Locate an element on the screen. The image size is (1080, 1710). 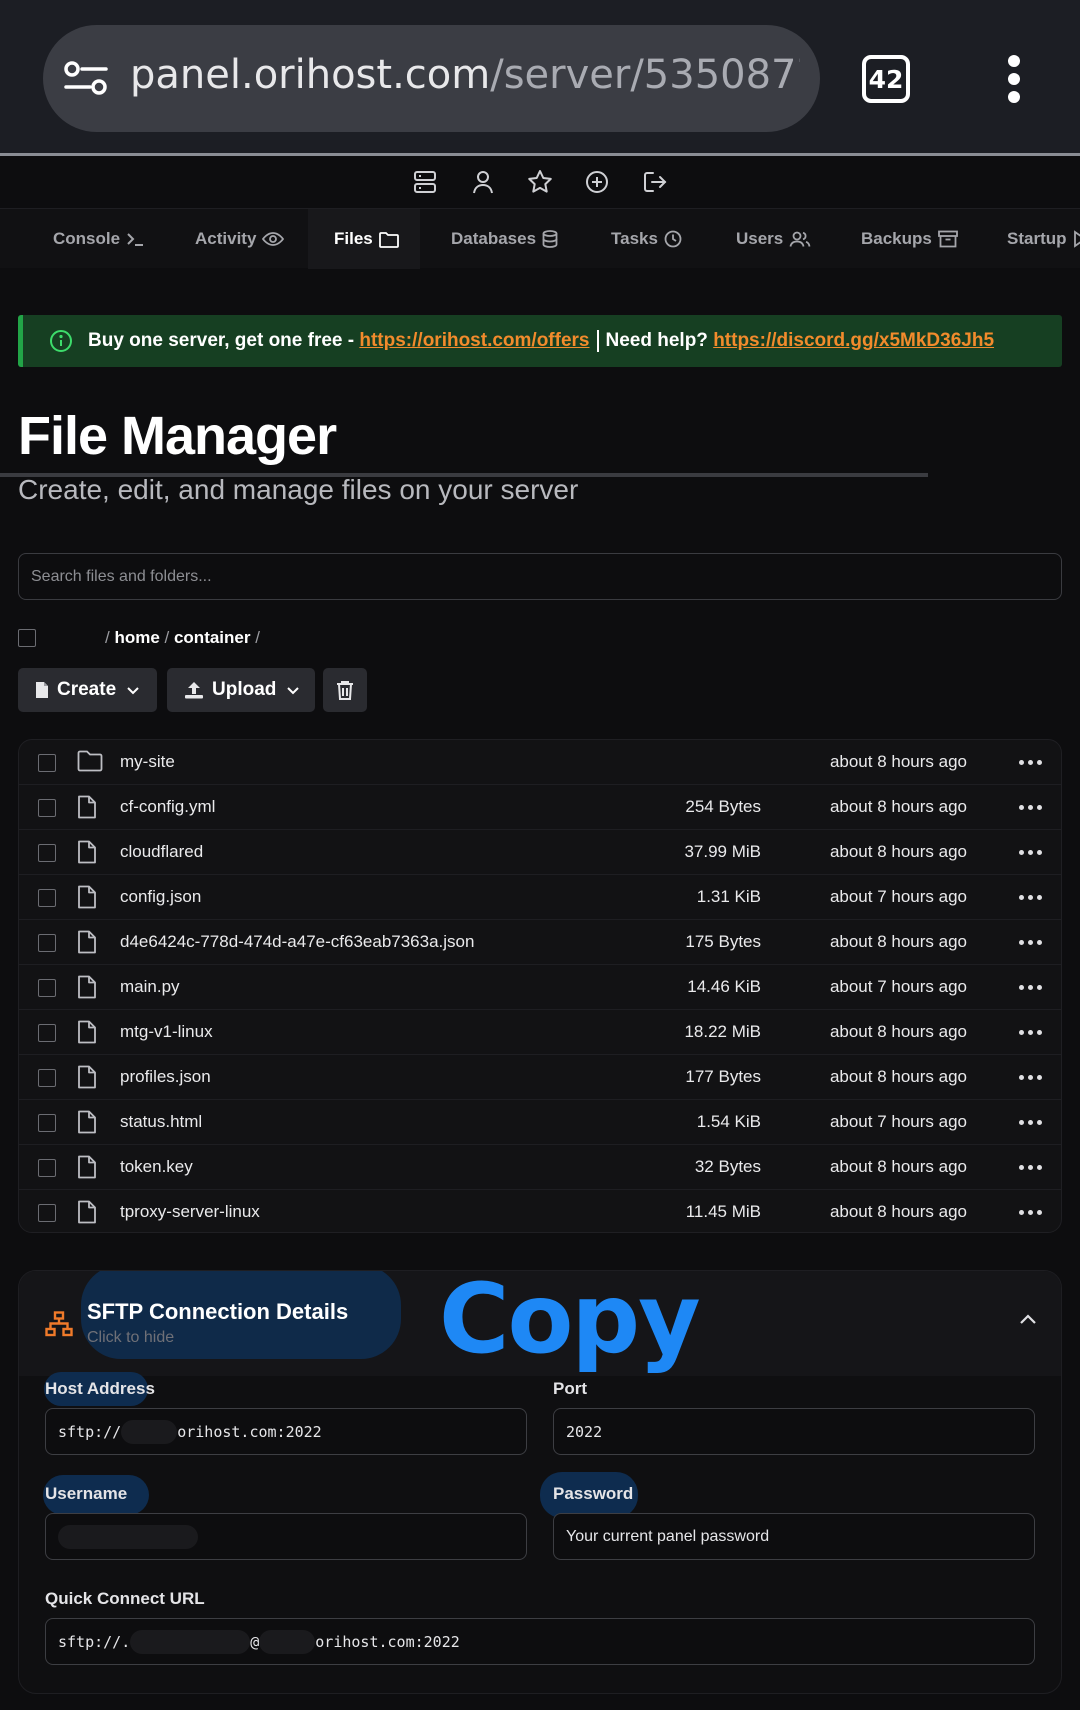
file-row: profiles.json 177 Bytes about 8 hours ago is located at coordinates (540, 1077).